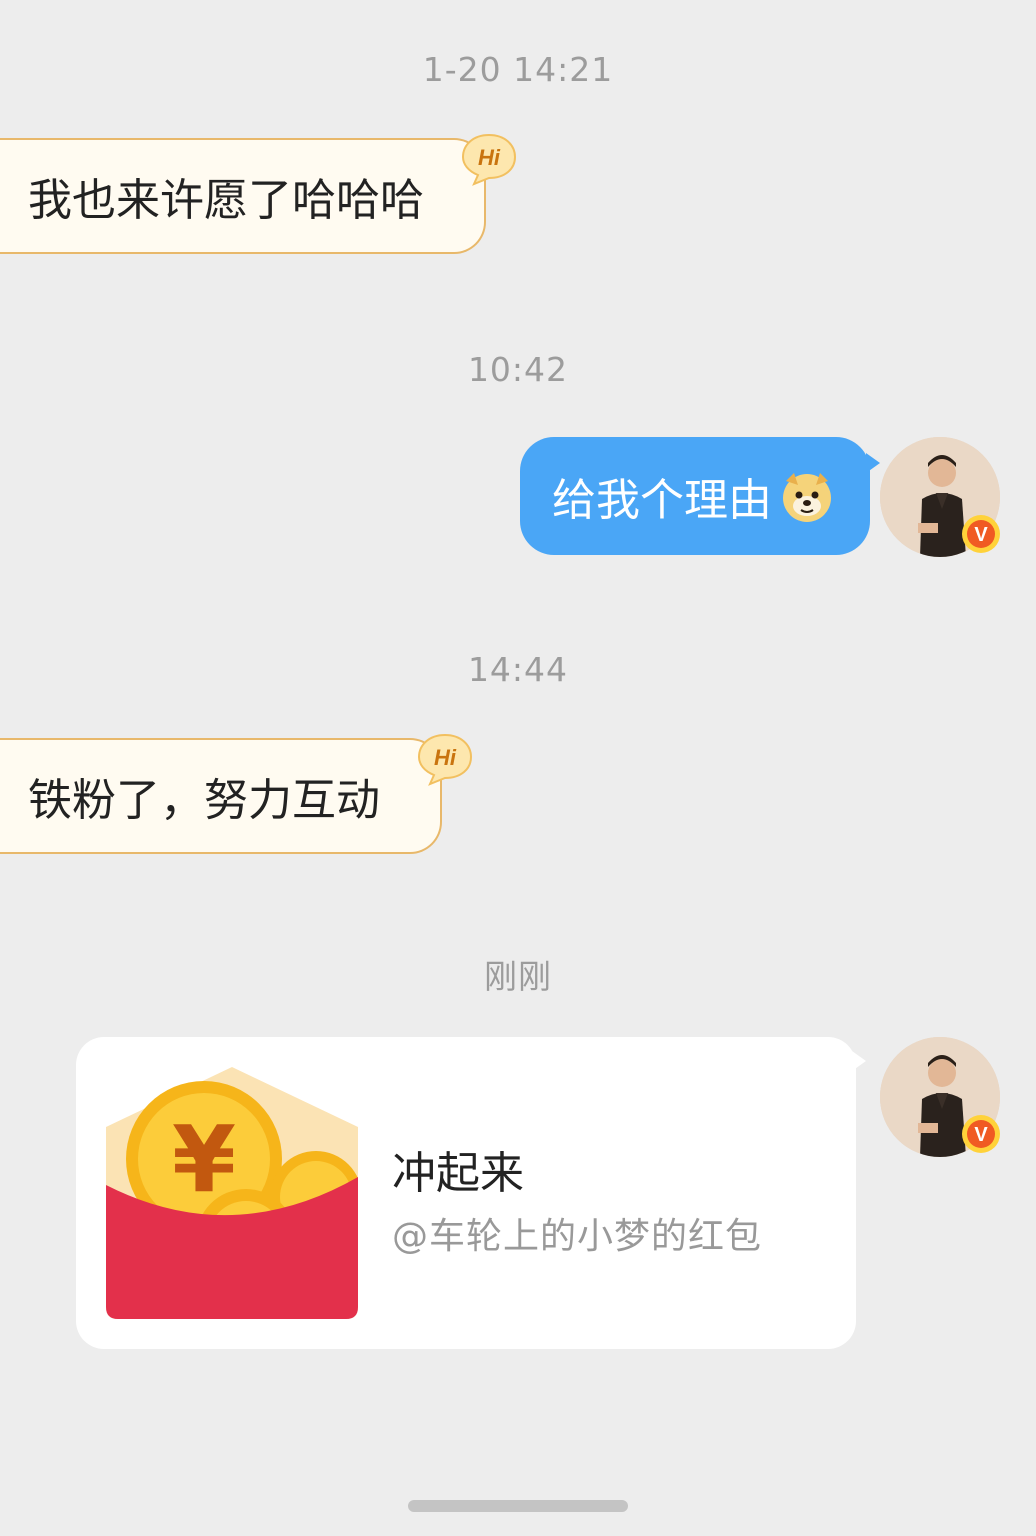 The width and height of the screenshot is (1036, 1536). What do you see at coordinates (577, 1236) in the screenshot?
I see `red-packet-subtitle: @车轮上的小梦的红包` at bounding box center [577, 1236].